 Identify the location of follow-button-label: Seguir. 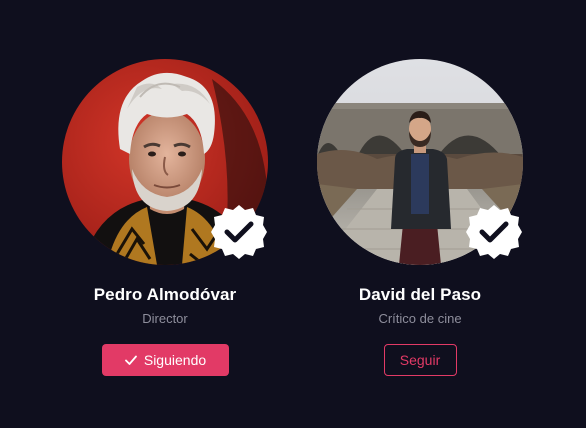
(420, 360).